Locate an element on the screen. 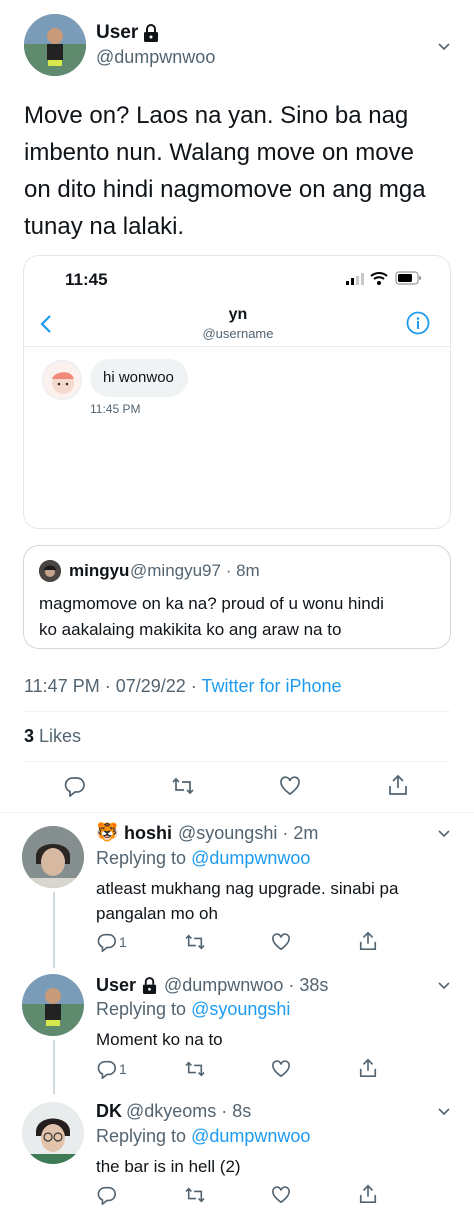 The width and height of the screenshot is (474, 1216). signal-icon is located at coordinates (356, 279).